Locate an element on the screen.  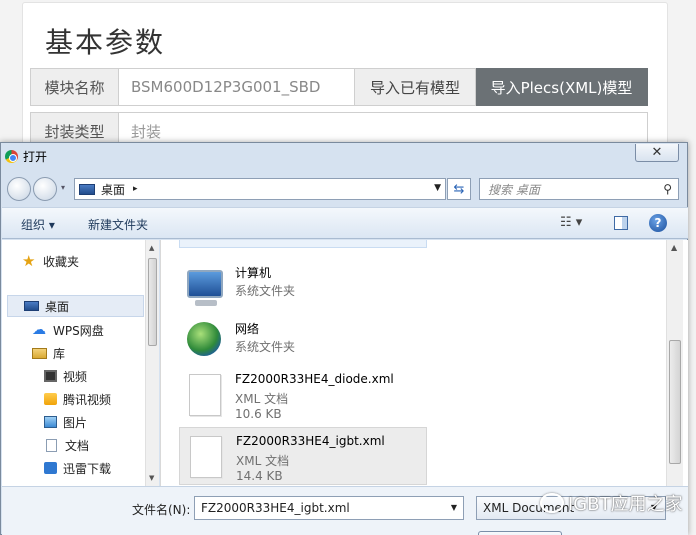
filename-input: FZ2000R33HE4_igbt.xml ▼ is located at coordinates (329, 508).